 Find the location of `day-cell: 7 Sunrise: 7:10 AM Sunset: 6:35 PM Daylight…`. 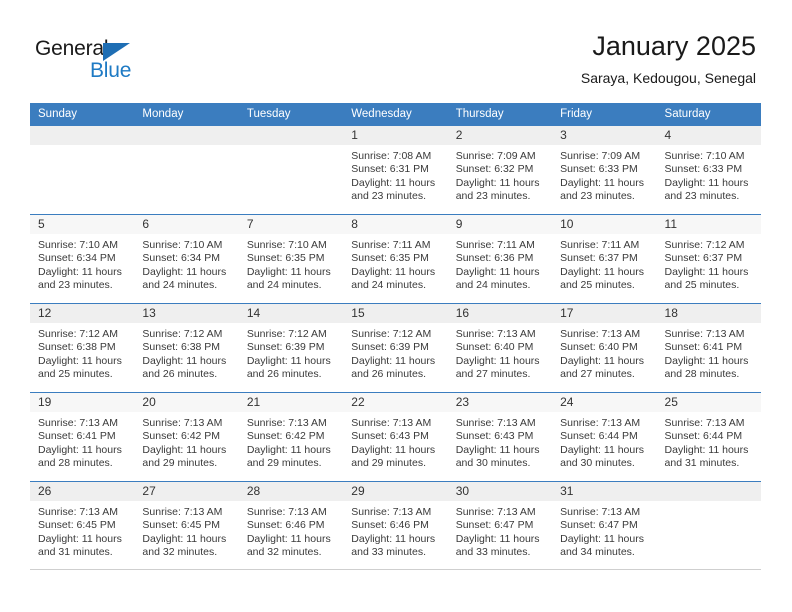

day-cell: 7 Sunrise: 7:10 AM Sunset: 6:35 PM Daylight… is located at coordinates (291, 259).